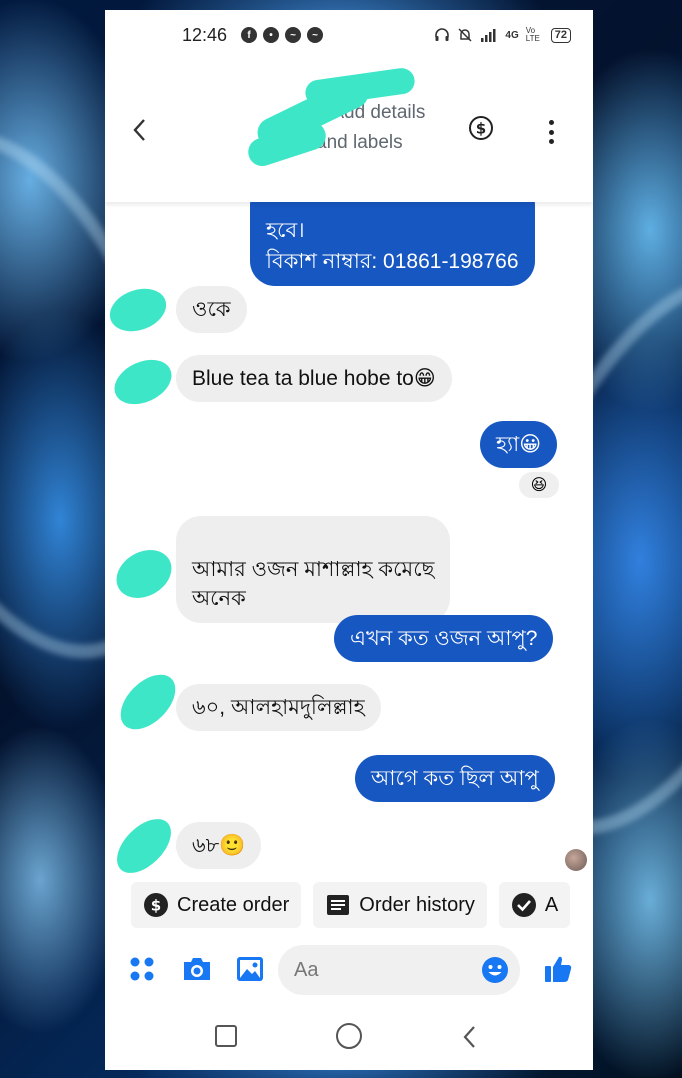 This screenshot has width=682, height=1078. I want to click on message-text: আগে কত ছিল আপু, so click(455, 778).